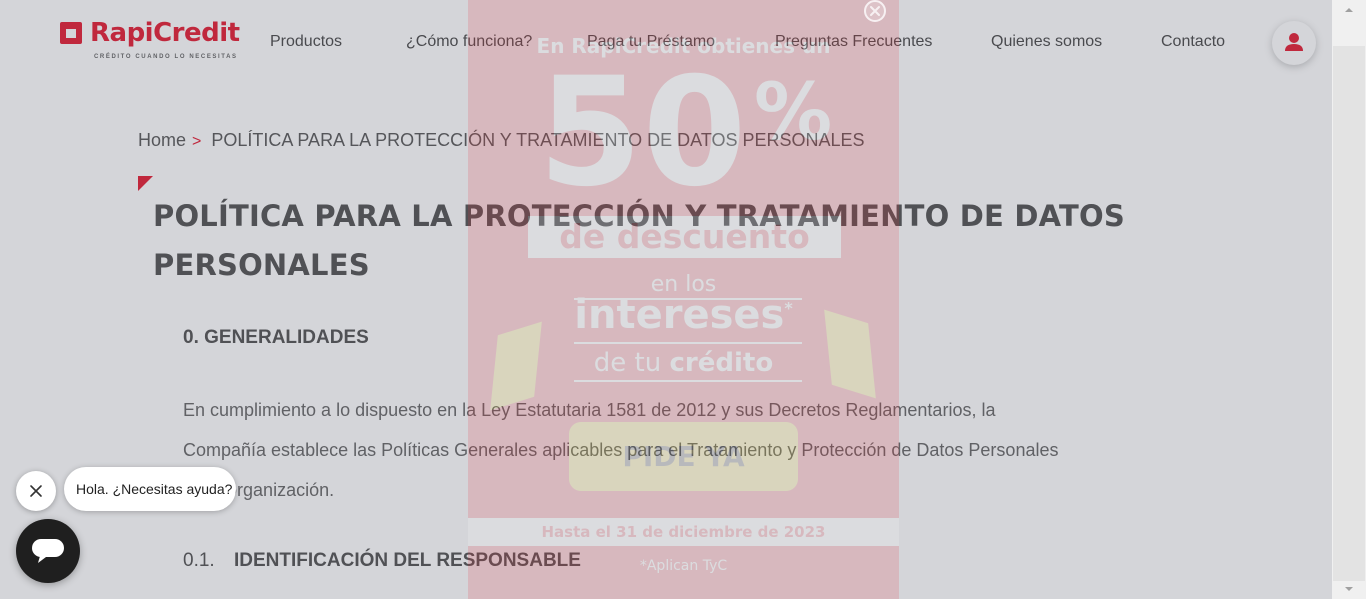  Describe the element at coordinates (688, 343) in the screenshot. I see `promo-rule-middle` at that location.